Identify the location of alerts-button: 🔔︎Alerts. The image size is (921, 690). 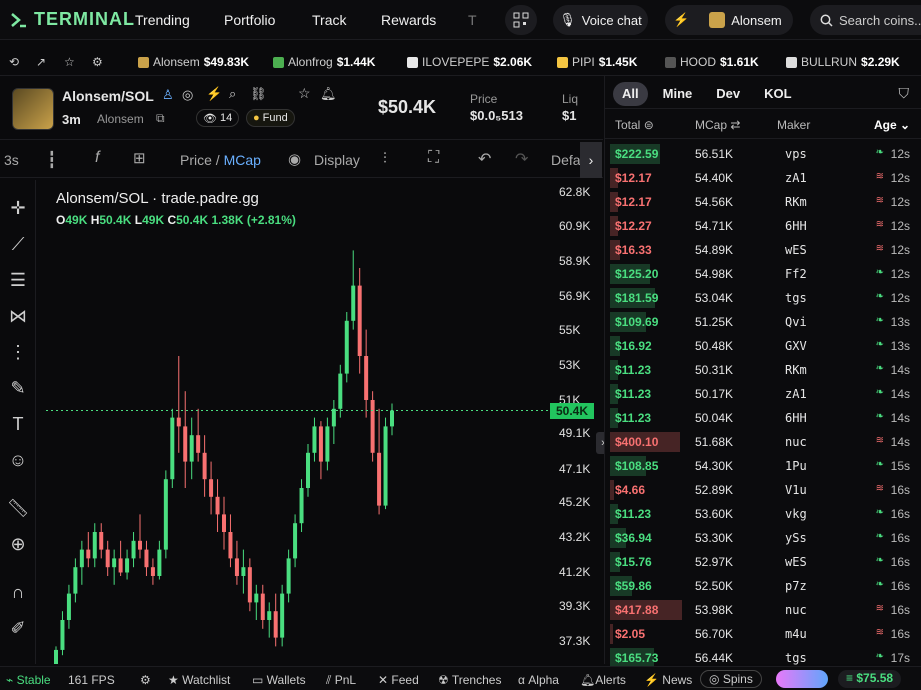
(603, 680).